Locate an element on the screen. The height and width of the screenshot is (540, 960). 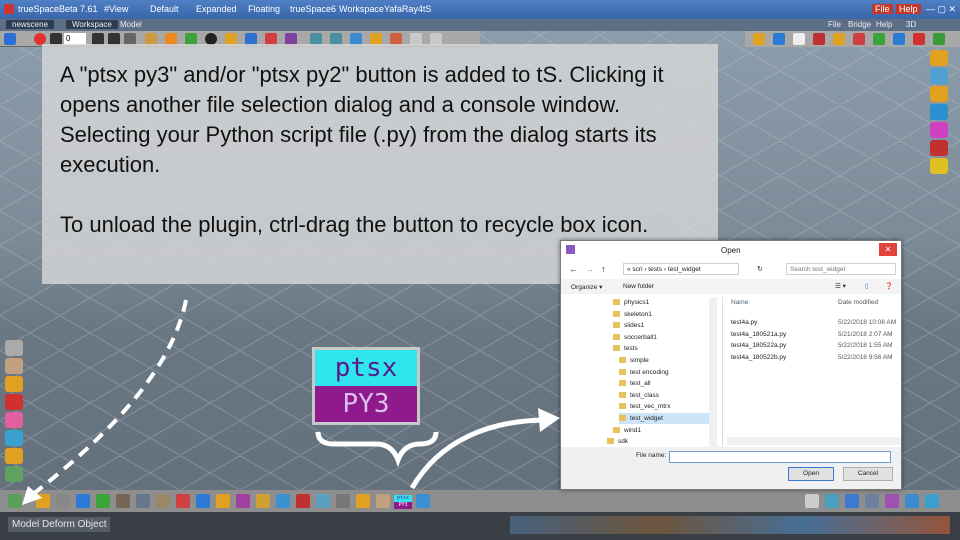
curly-brace-icon is located at coordinates (377, 449).